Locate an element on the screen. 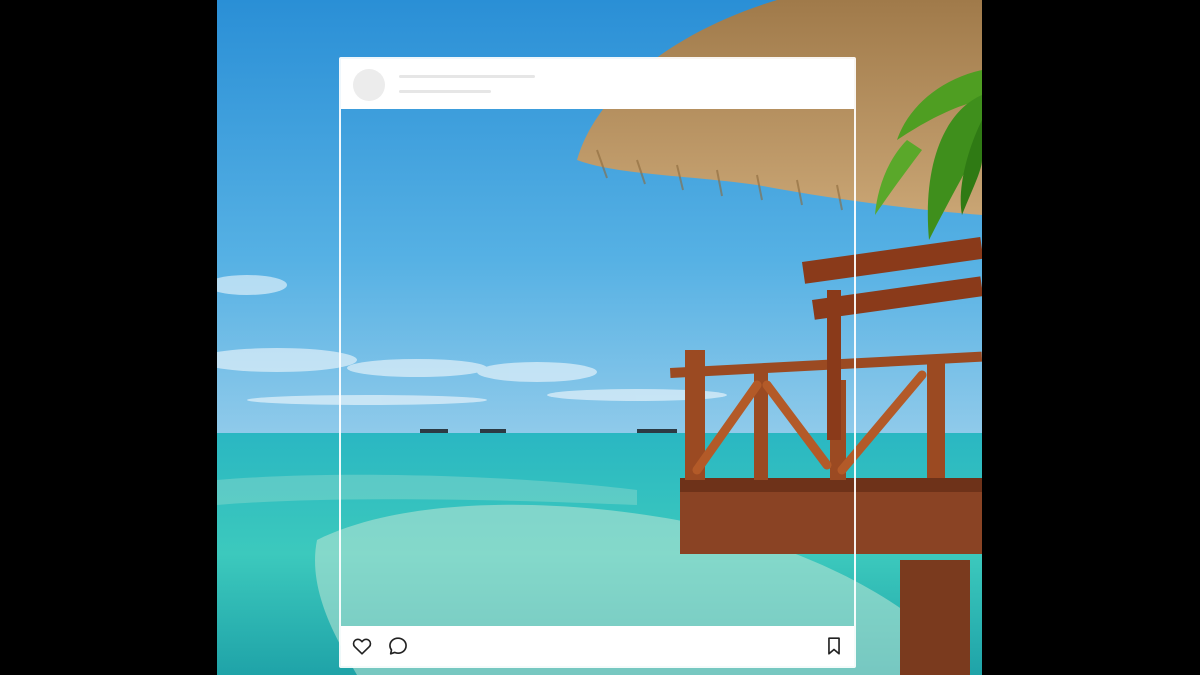 Image resolution: width=1200 pixels, height=675 pixels. stilt-pillar is located at coordinates (935, 617).